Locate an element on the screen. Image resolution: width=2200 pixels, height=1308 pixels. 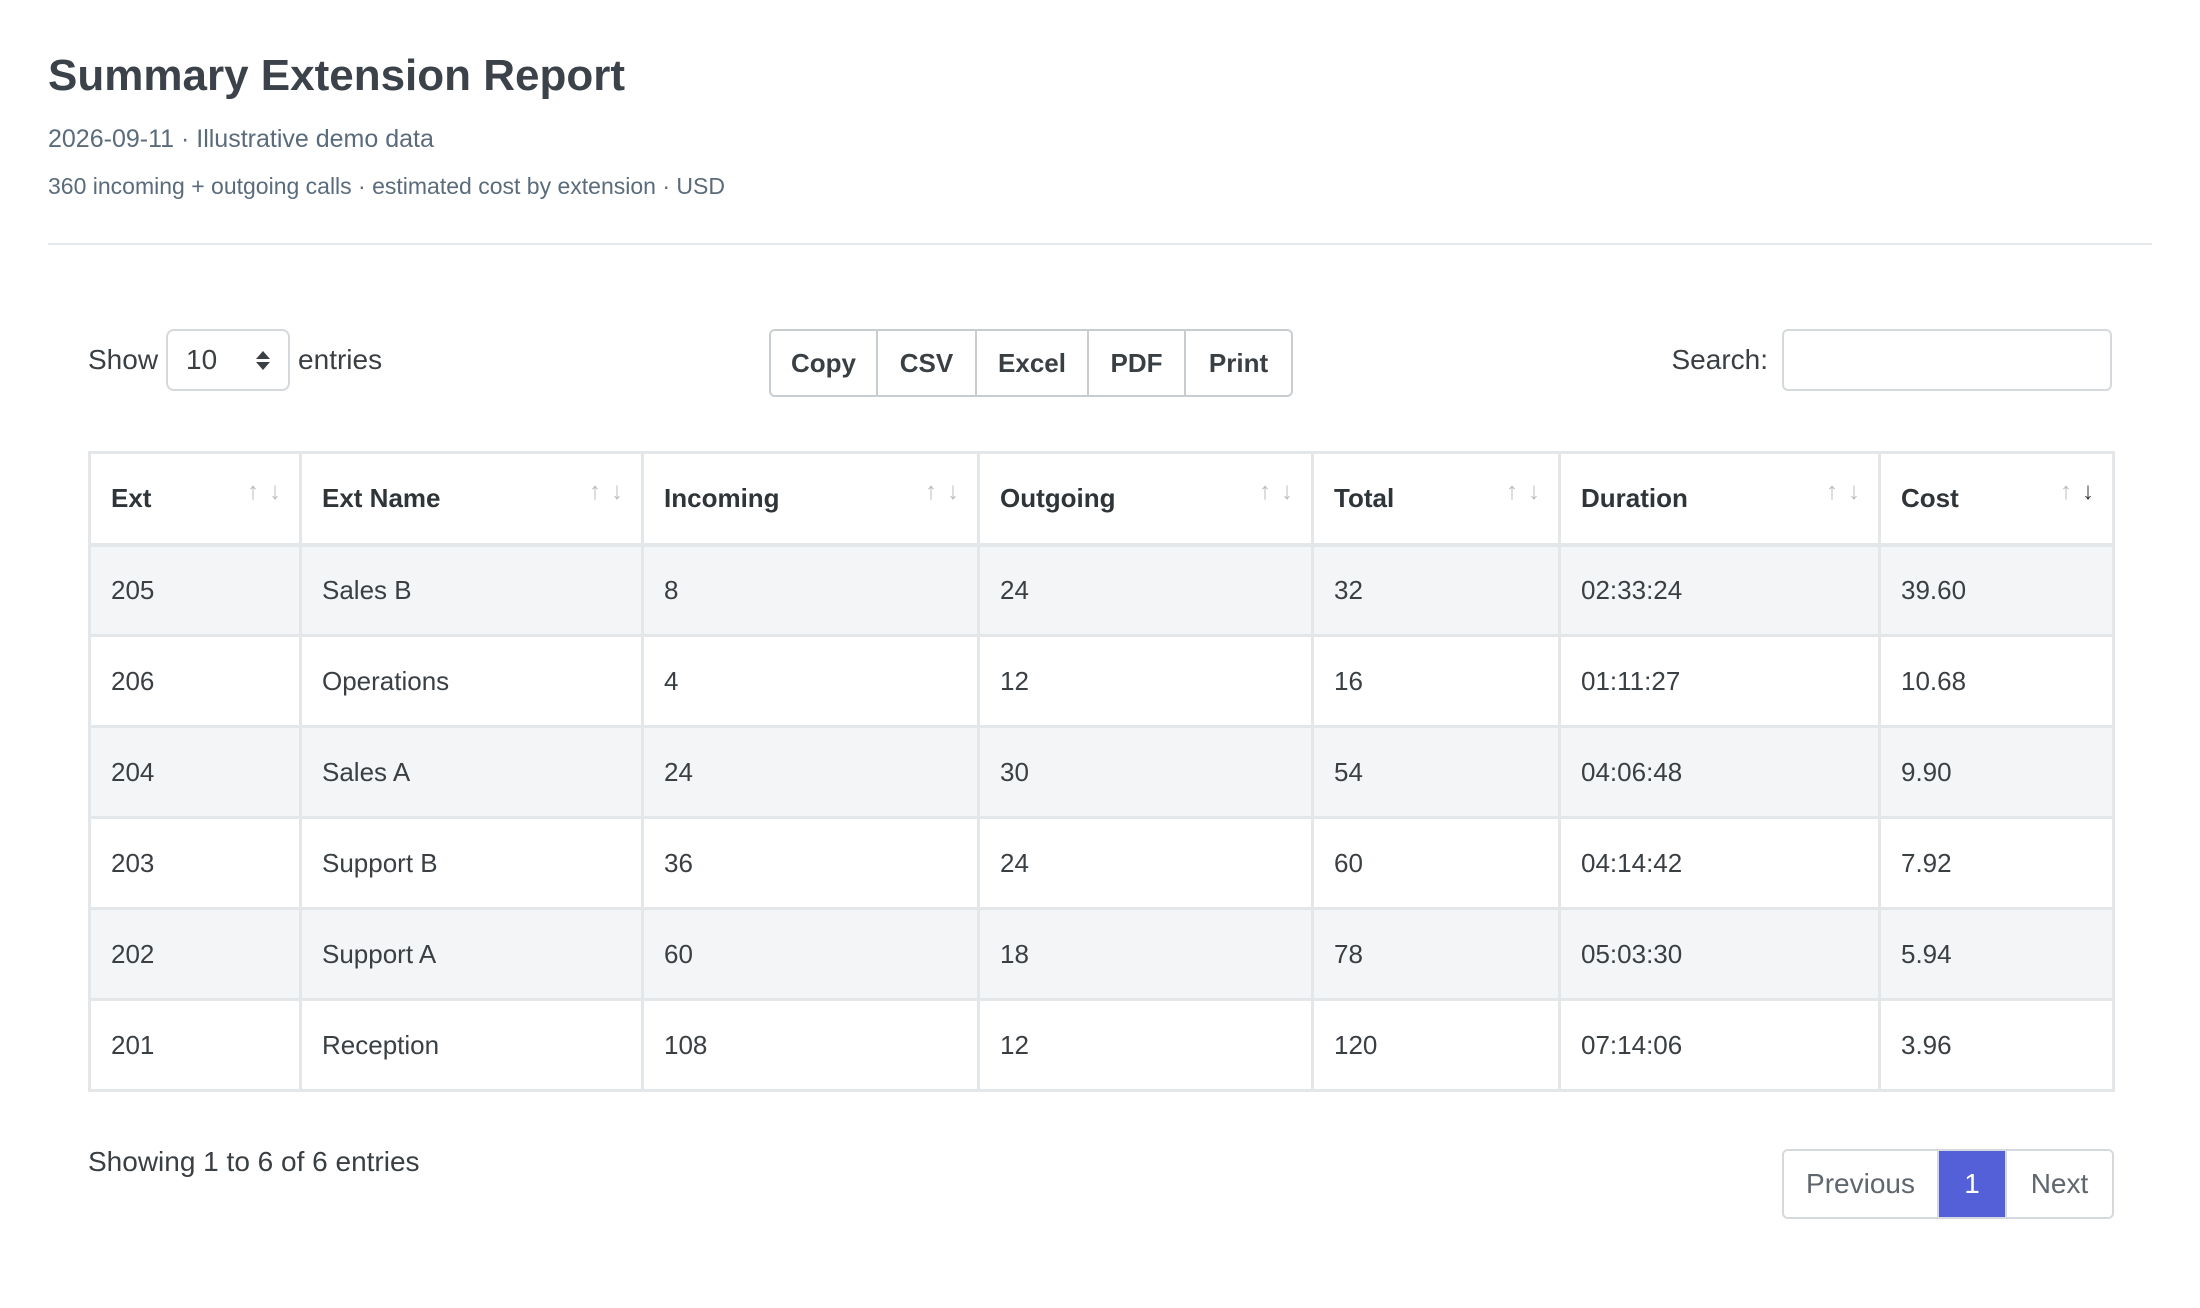
export-button-group: Copy CSV Excel PDF Print is located at coordinates (1031, 363).